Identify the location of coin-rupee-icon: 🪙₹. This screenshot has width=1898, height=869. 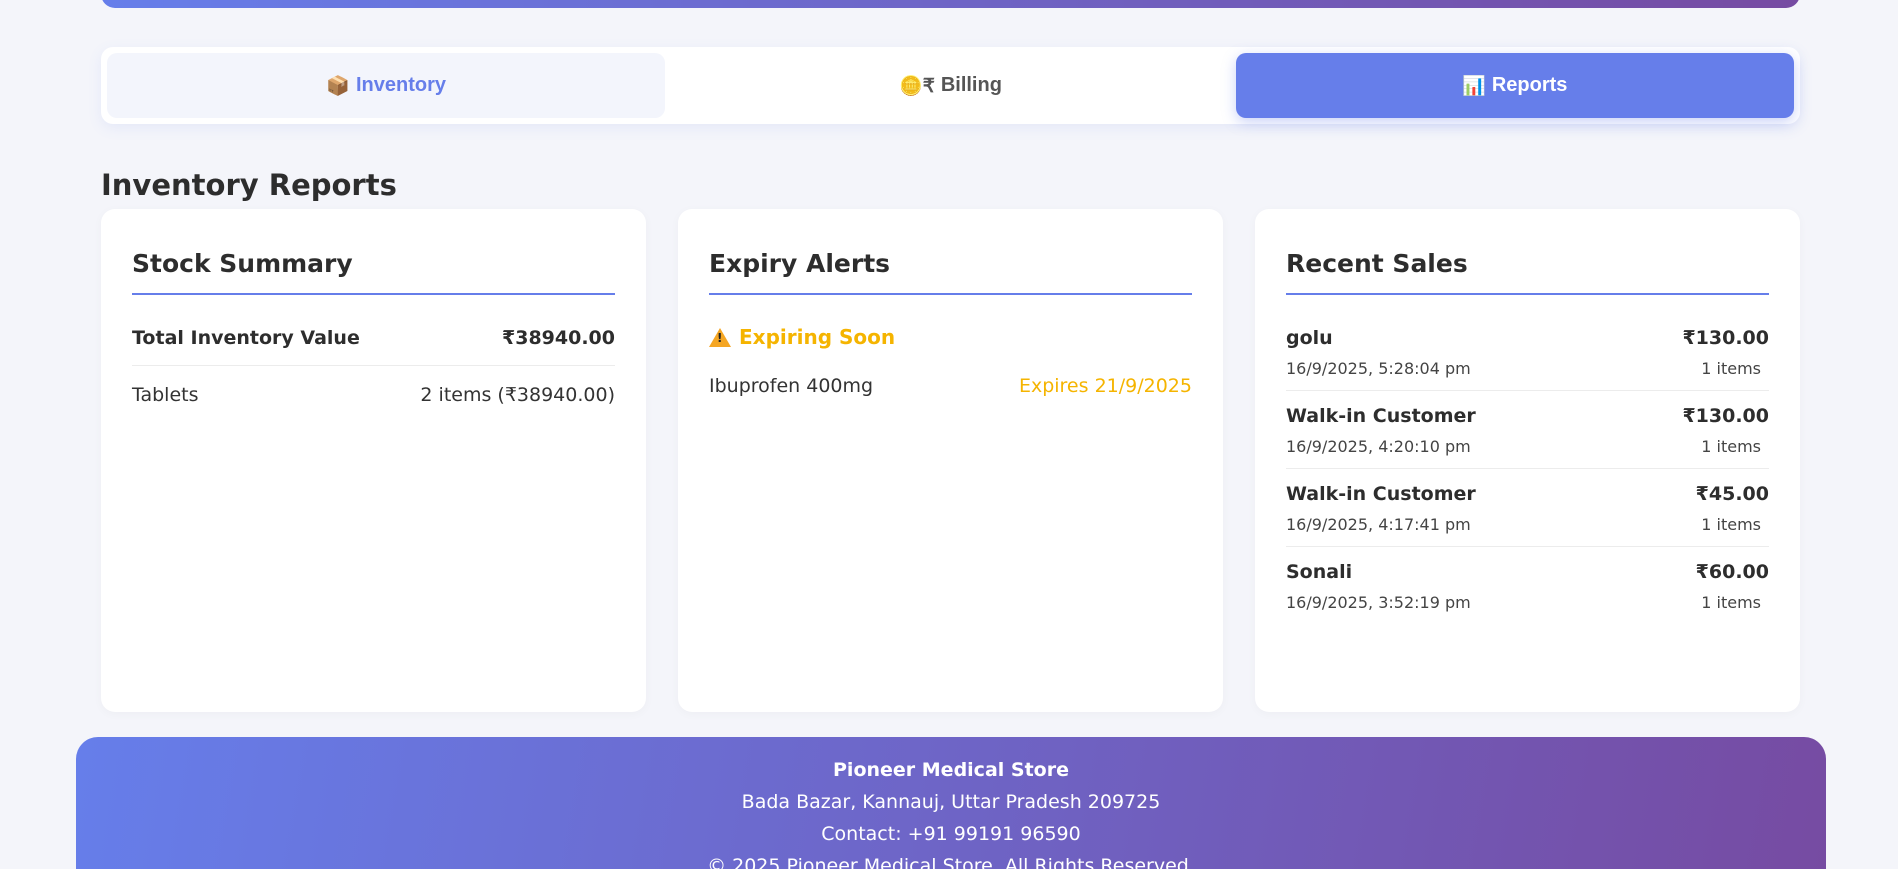
(917, 86).